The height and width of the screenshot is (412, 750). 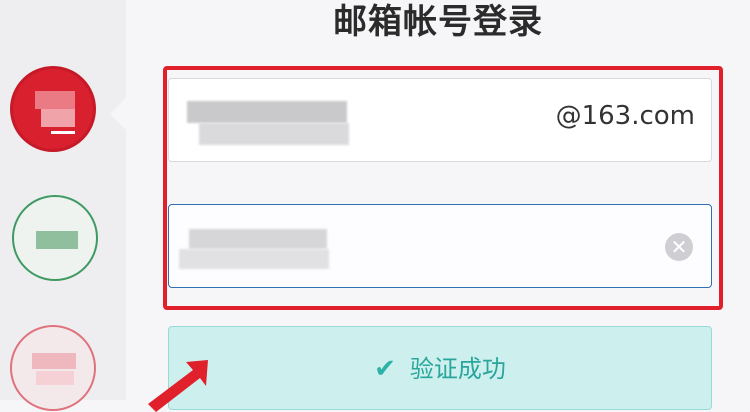 I want to click on verify-success-button: ✔ 验证成功, so click(x=440, y=368).